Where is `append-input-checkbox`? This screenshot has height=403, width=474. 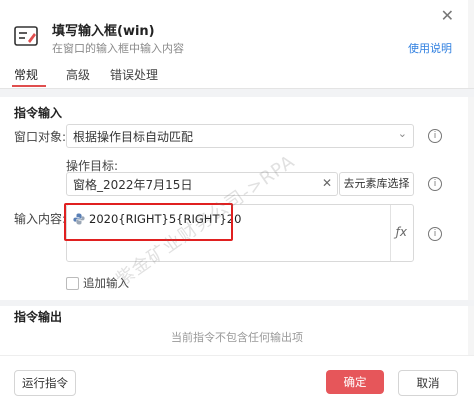 append-input-checkbox is located at coordinates (72, 283).